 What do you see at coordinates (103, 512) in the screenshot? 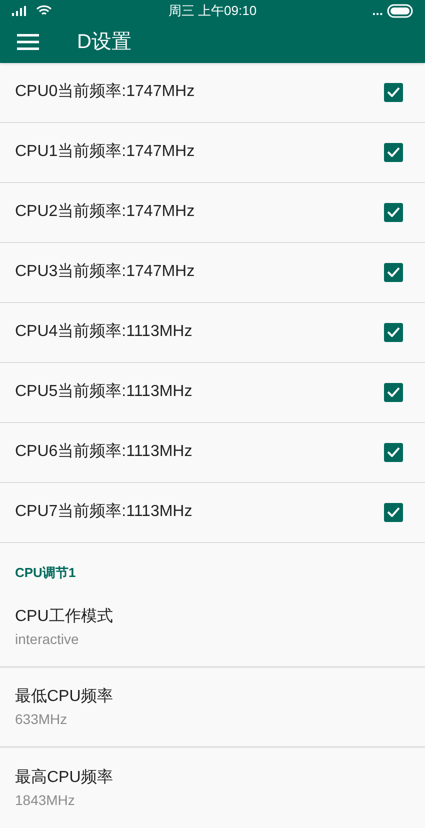
I see `cpu-frequency-label: CPU7当前频率:1113MHz` at bounding box center [103, 512].